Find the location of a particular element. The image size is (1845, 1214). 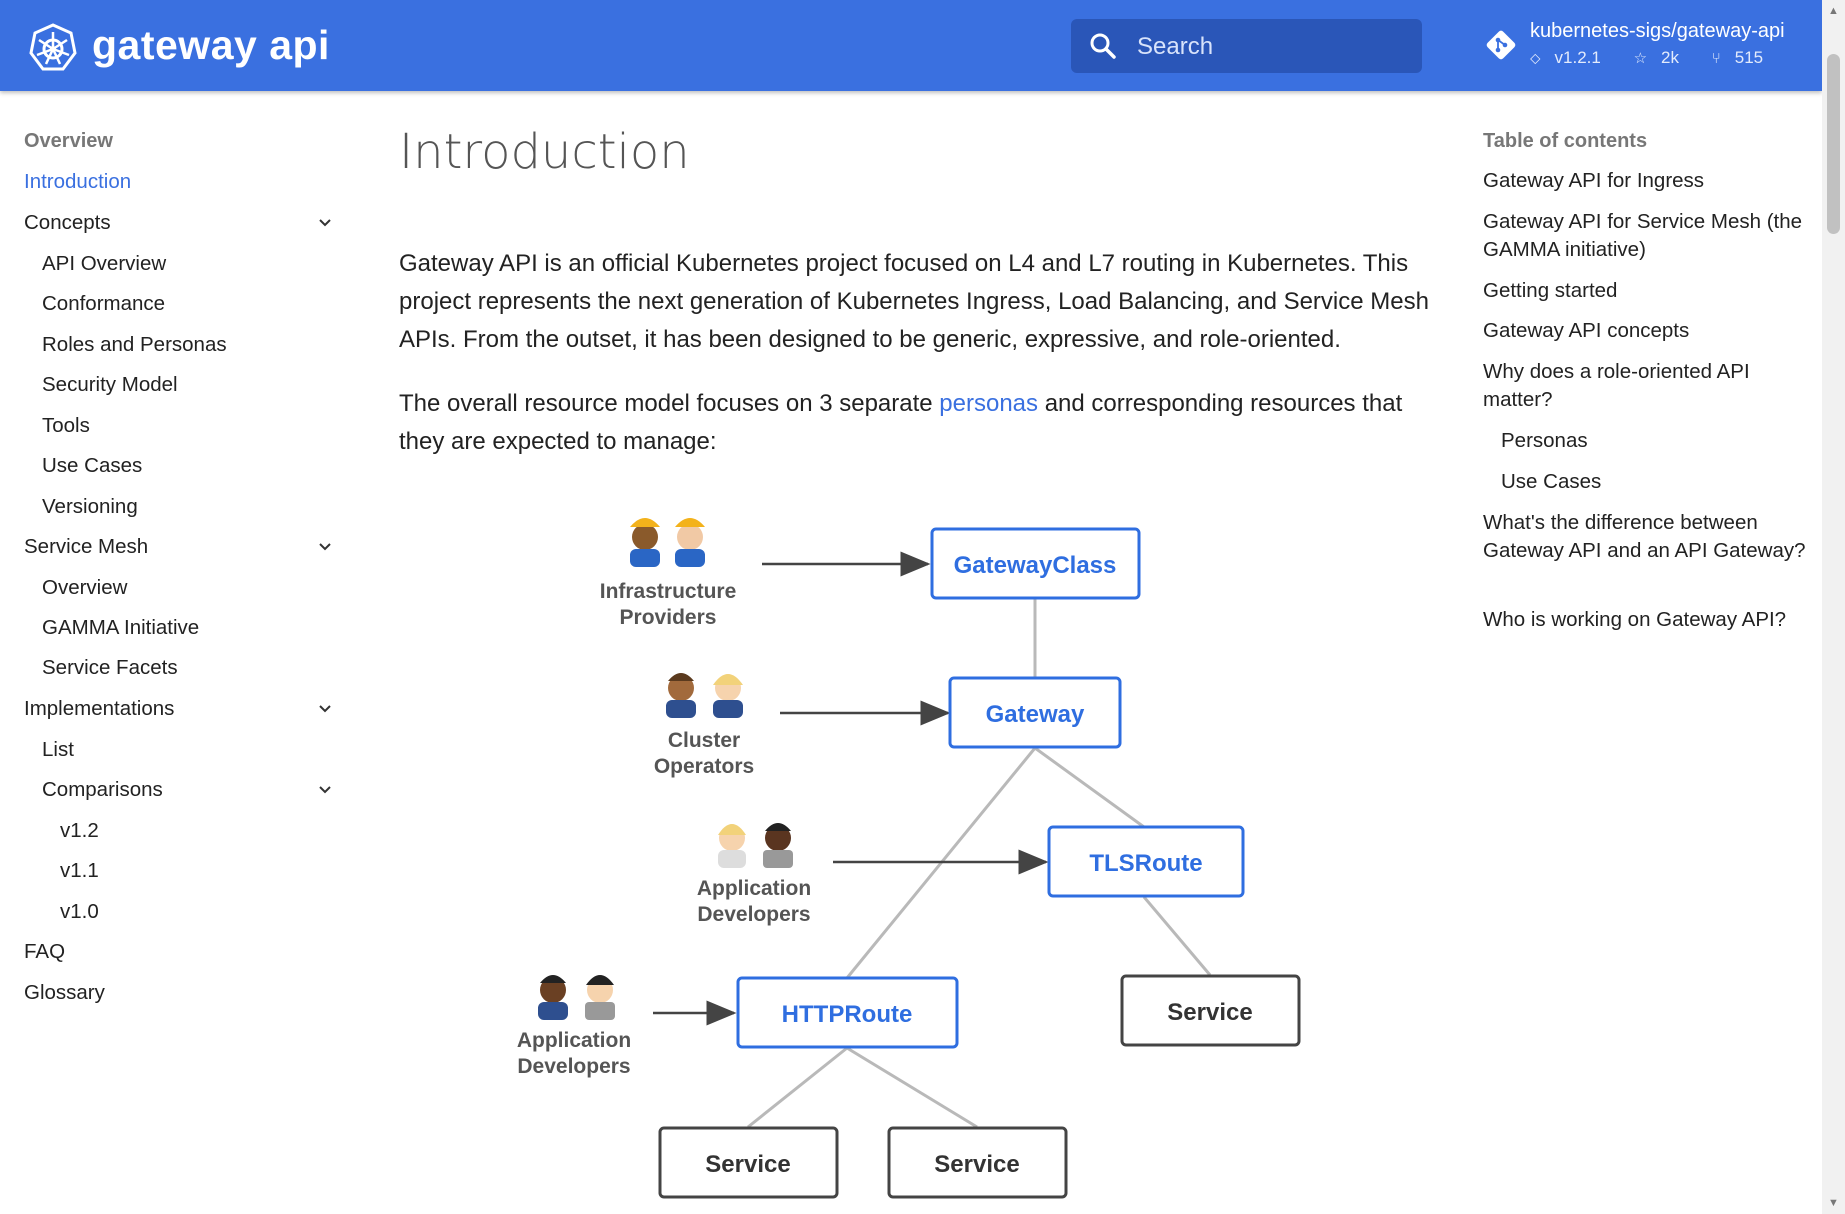

toc-item-gateway-api-concepts: Gateway API concepts is located at coordinates (1648, 331).